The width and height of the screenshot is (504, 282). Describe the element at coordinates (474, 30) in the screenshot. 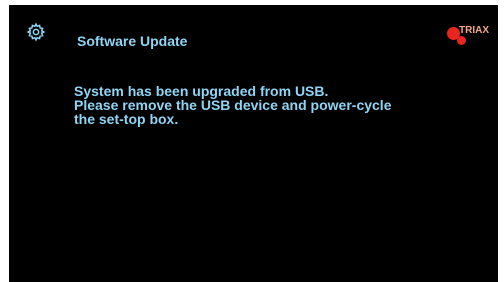

I see `logo-text: TRIAX` at that location.